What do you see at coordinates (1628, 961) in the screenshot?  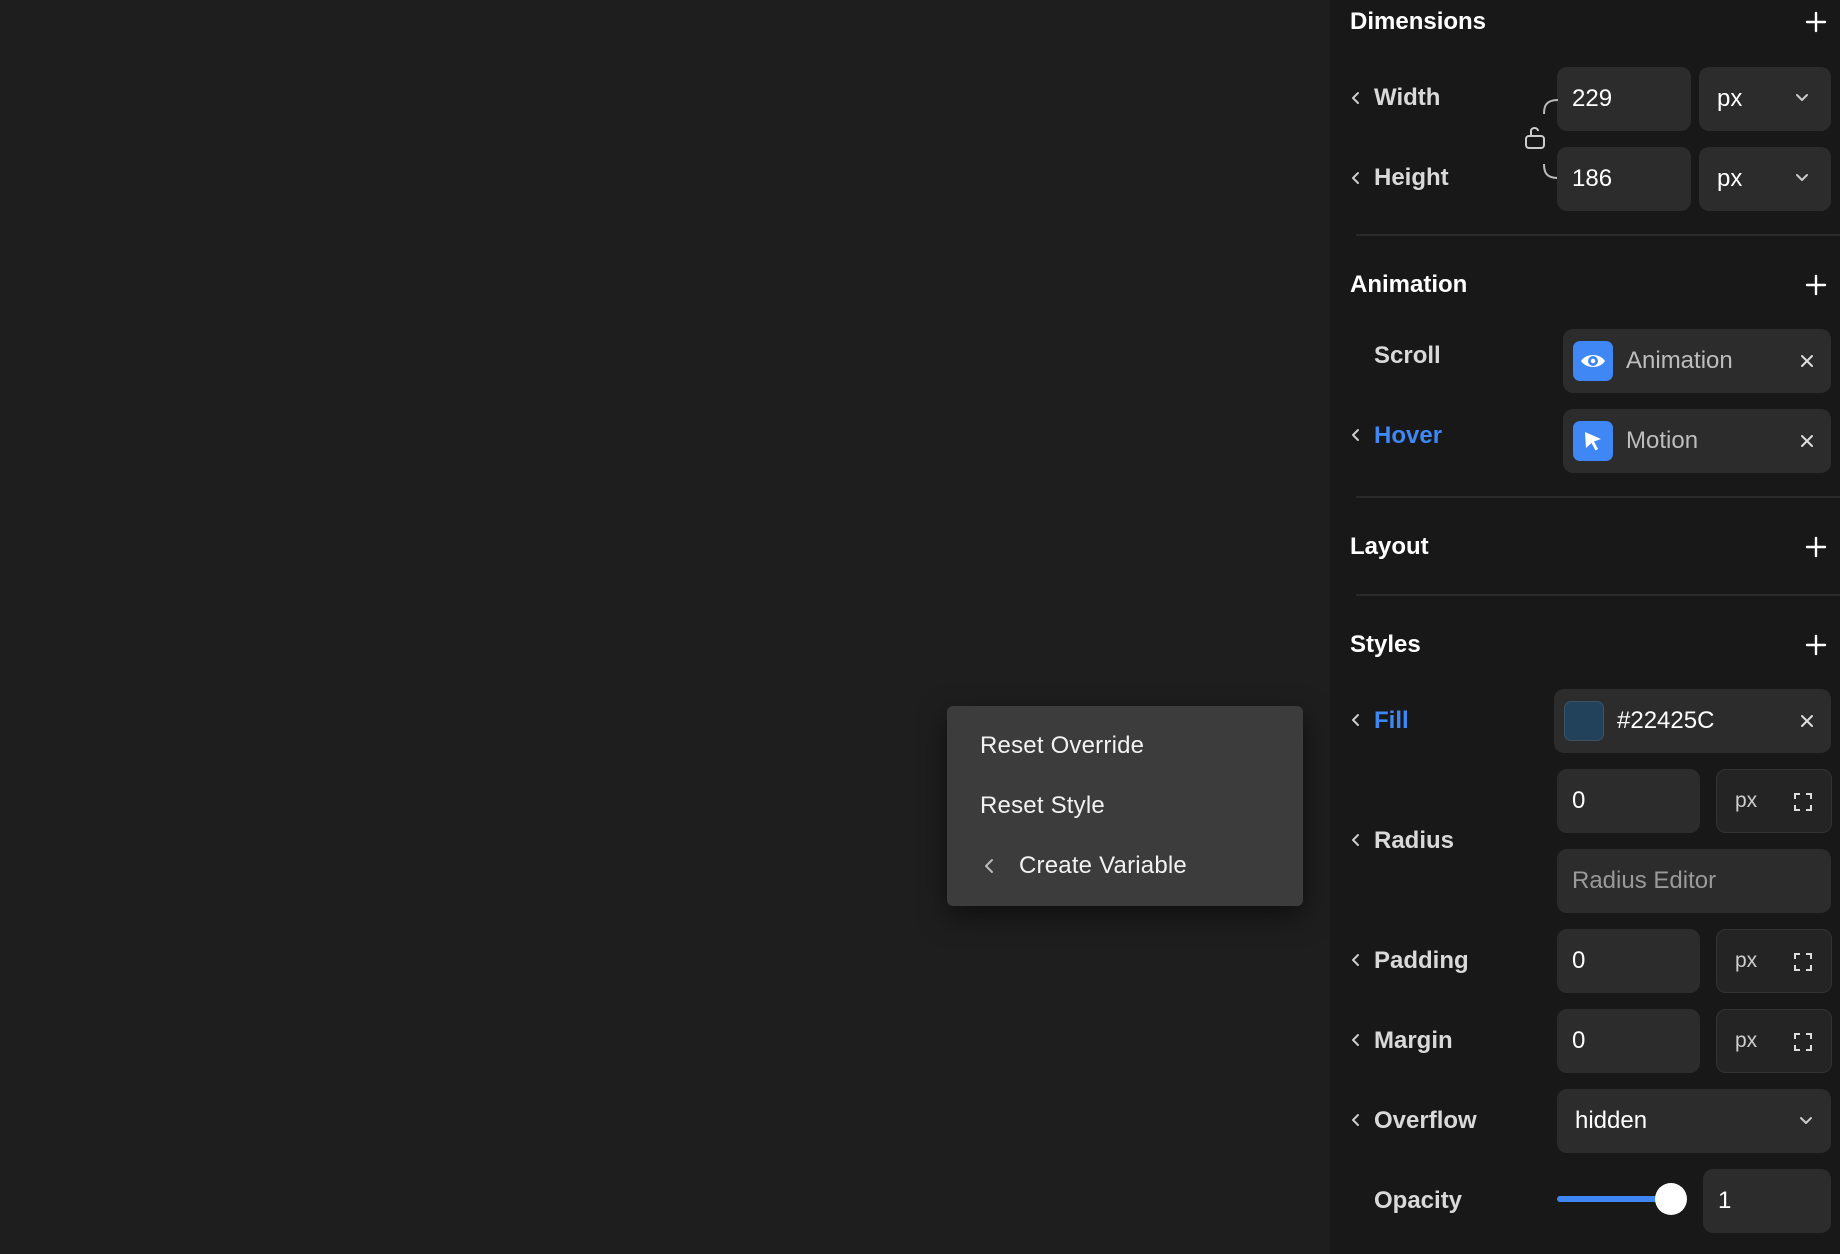 I see `padding-input: 0` at bounding box center [1628, 961].